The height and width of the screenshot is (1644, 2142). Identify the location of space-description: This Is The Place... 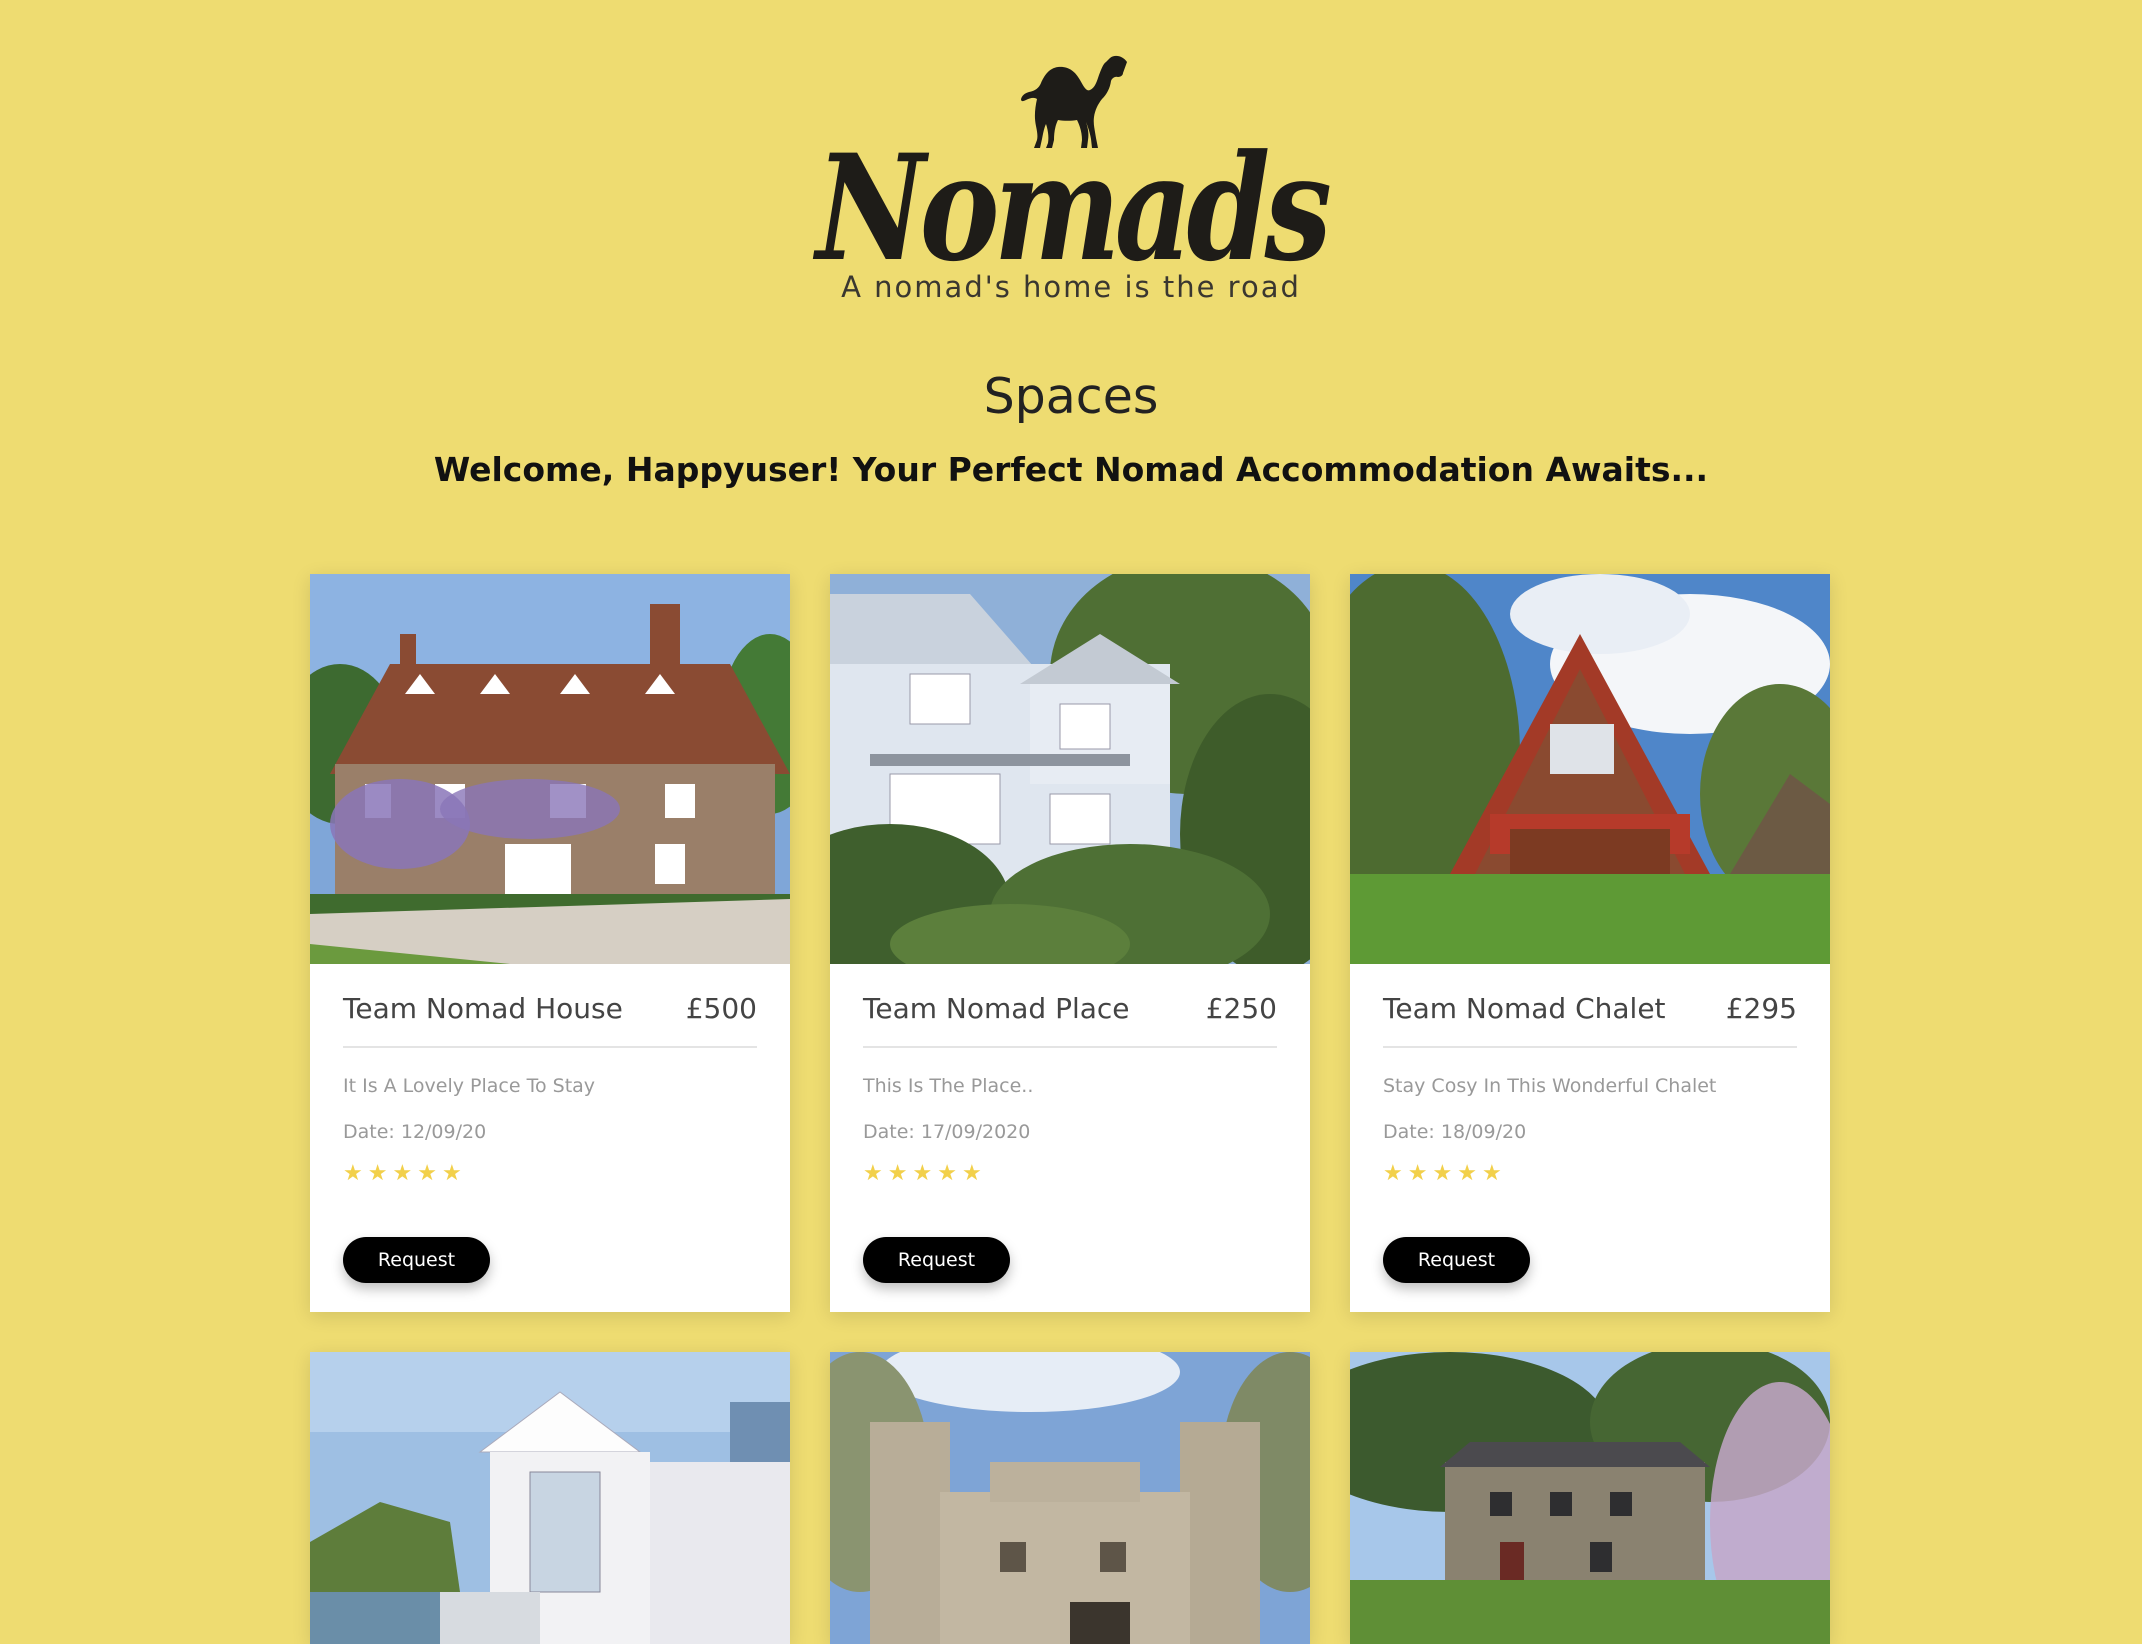
(948, 1086).